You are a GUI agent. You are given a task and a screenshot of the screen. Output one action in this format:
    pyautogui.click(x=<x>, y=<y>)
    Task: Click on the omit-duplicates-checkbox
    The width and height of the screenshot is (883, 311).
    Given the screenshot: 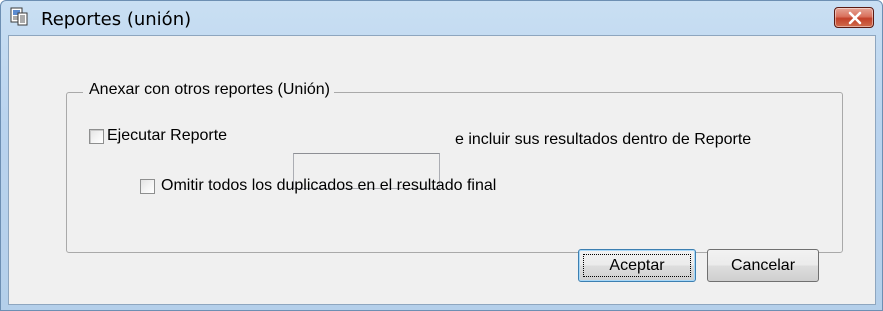 What is the action you would take?
    pyautogui.click(x=147, y=186)
    